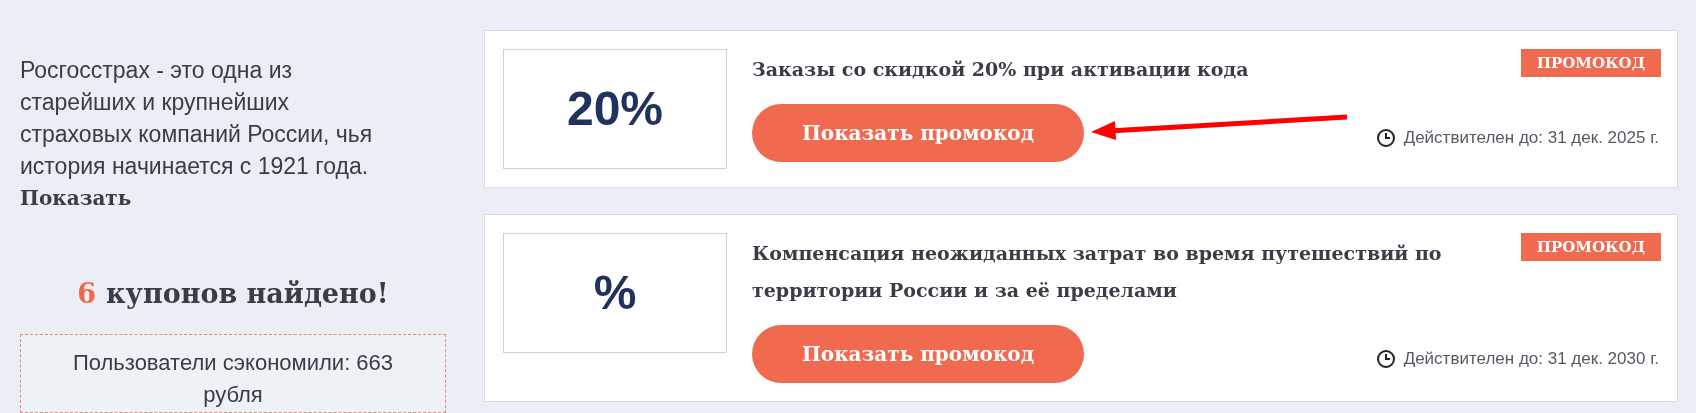  Describe the element at coordinates (87, 294) in the screenshot. I see `coupon-count: 6` at that location.